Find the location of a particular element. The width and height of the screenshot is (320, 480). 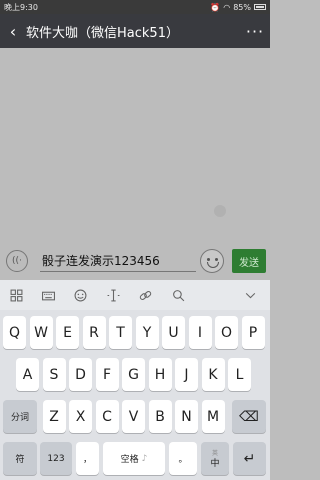

key-k: K is located at coordinates (213, 374).